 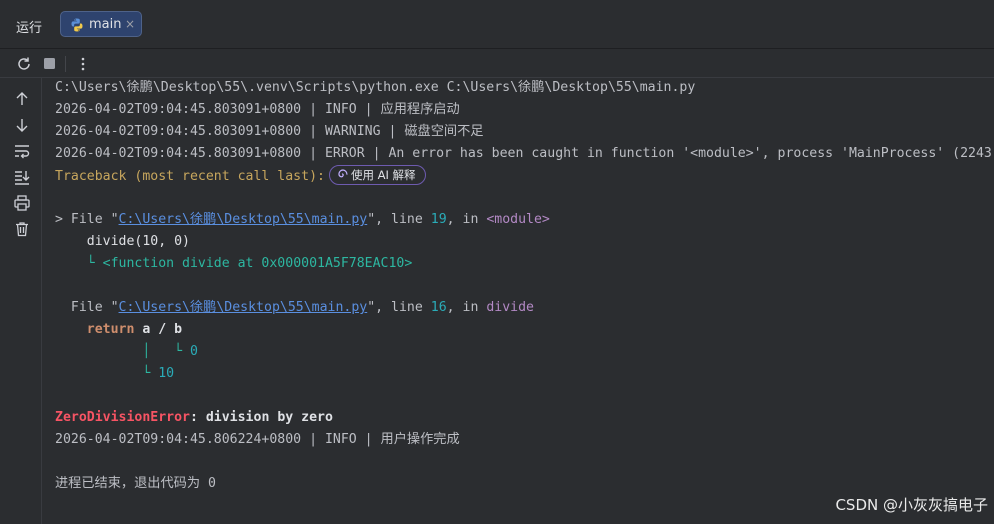 What do you see at coordinates (122, 351) in the screenshot?
I see `tree-connector: │ └` at bounding box center [122, 351].